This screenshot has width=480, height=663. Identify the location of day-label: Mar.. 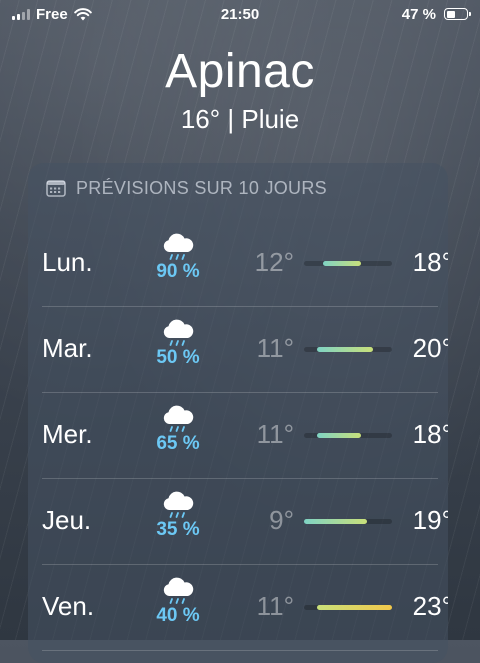
(67, 348).